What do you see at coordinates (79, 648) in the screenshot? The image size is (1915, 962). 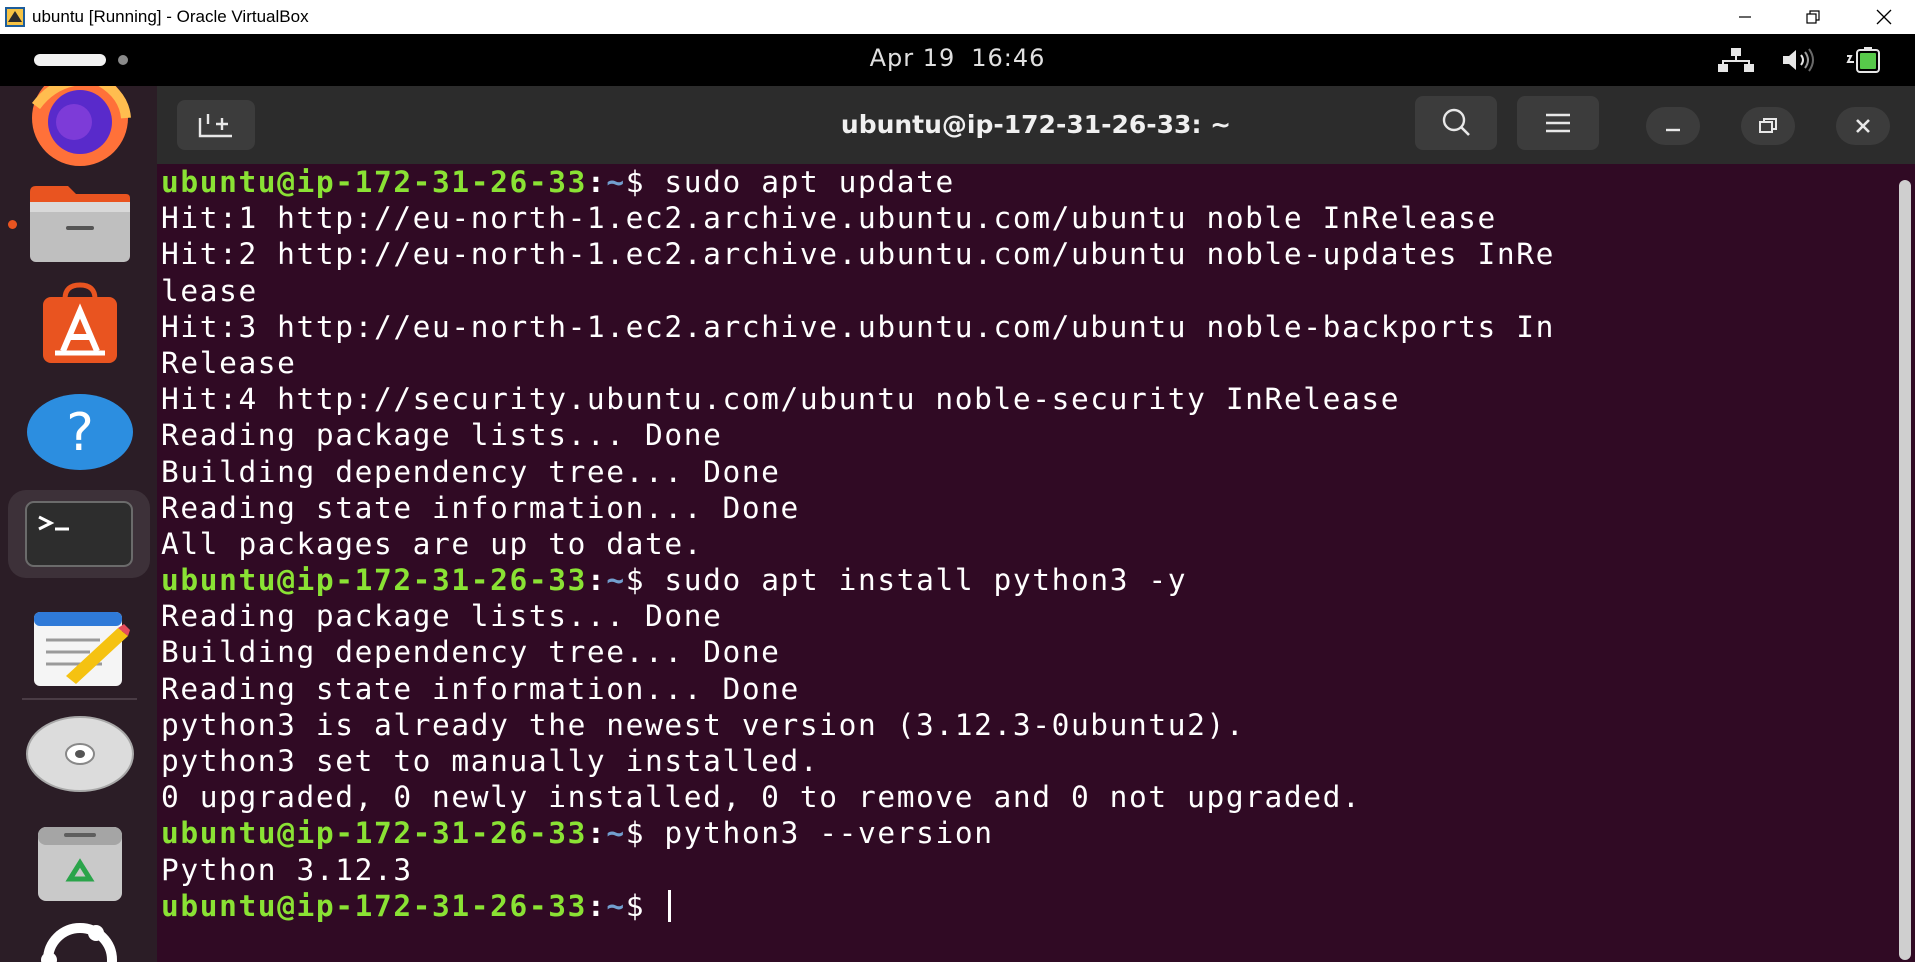 I see `dock-item-text-editor` at bounding box center [79, 648].